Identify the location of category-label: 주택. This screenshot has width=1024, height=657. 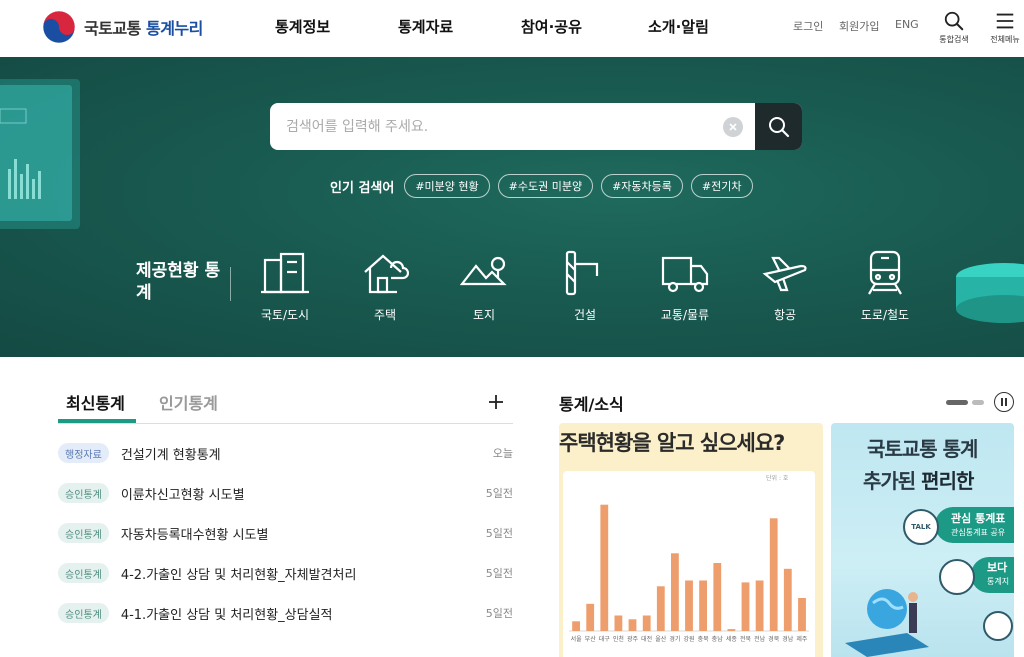
(385, 315).